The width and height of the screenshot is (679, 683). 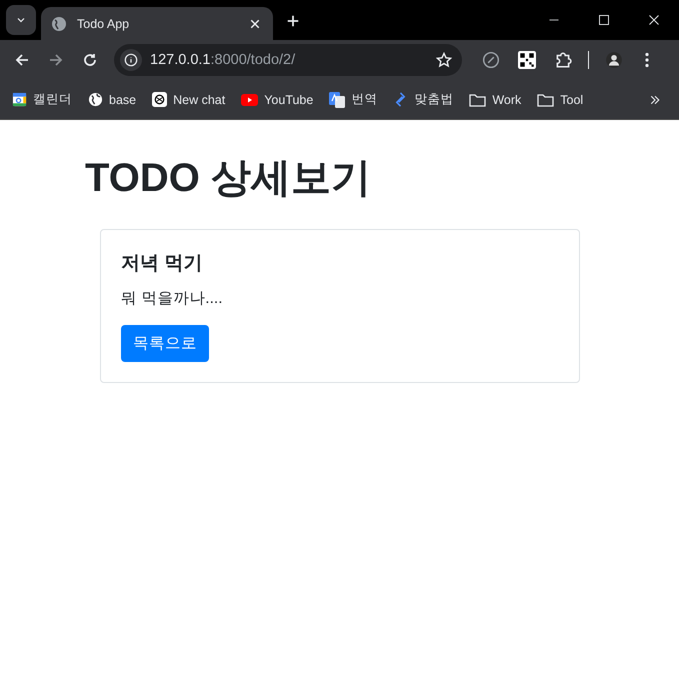 What do you see at coordinates (228, 178) in the screenshot?
I see `page-heading: TODO 상세보기` at bounding box center [228, 178].